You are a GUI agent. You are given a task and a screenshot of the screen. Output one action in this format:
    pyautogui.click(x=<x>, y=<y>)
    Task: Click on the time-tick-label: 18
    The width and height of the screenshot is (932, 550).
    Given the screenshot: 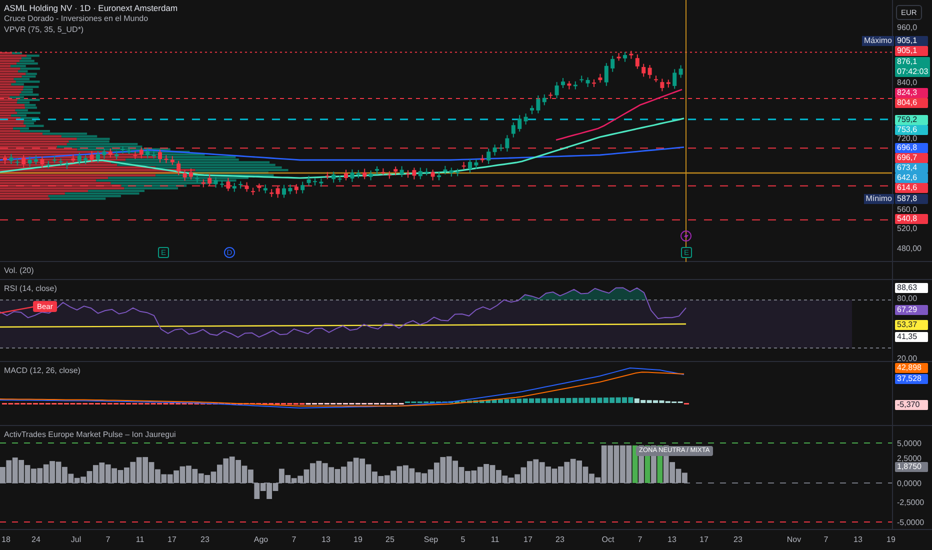 What is the action you would take?
    pyautogui.click(x=6, y=540)
    